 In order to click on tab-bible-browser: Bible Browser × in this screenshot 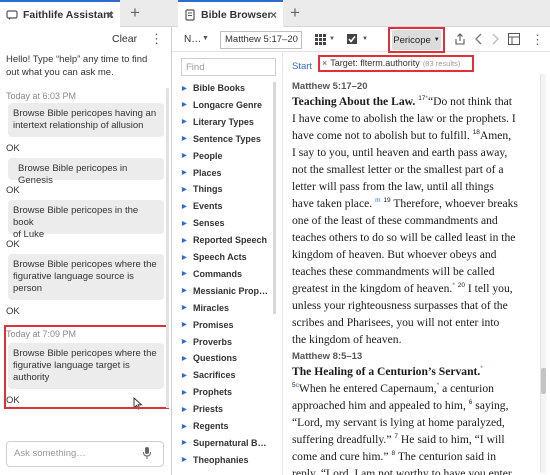, I will do `click(230, 13)`.